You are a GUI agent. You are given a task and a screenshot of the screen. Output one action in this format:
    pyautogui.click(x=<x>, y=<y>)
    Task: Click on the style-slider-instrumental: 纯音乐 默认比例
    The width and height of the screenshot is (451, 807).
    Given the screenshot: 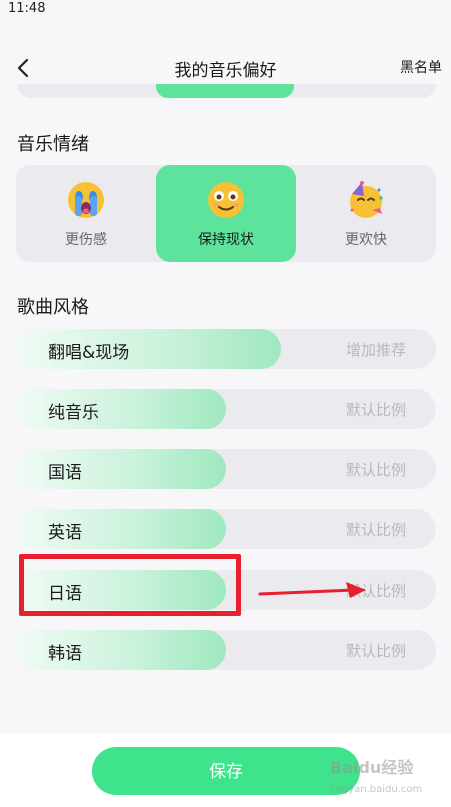 What is the action you would take?
    pyautogui.click(x=226, y=409)
    